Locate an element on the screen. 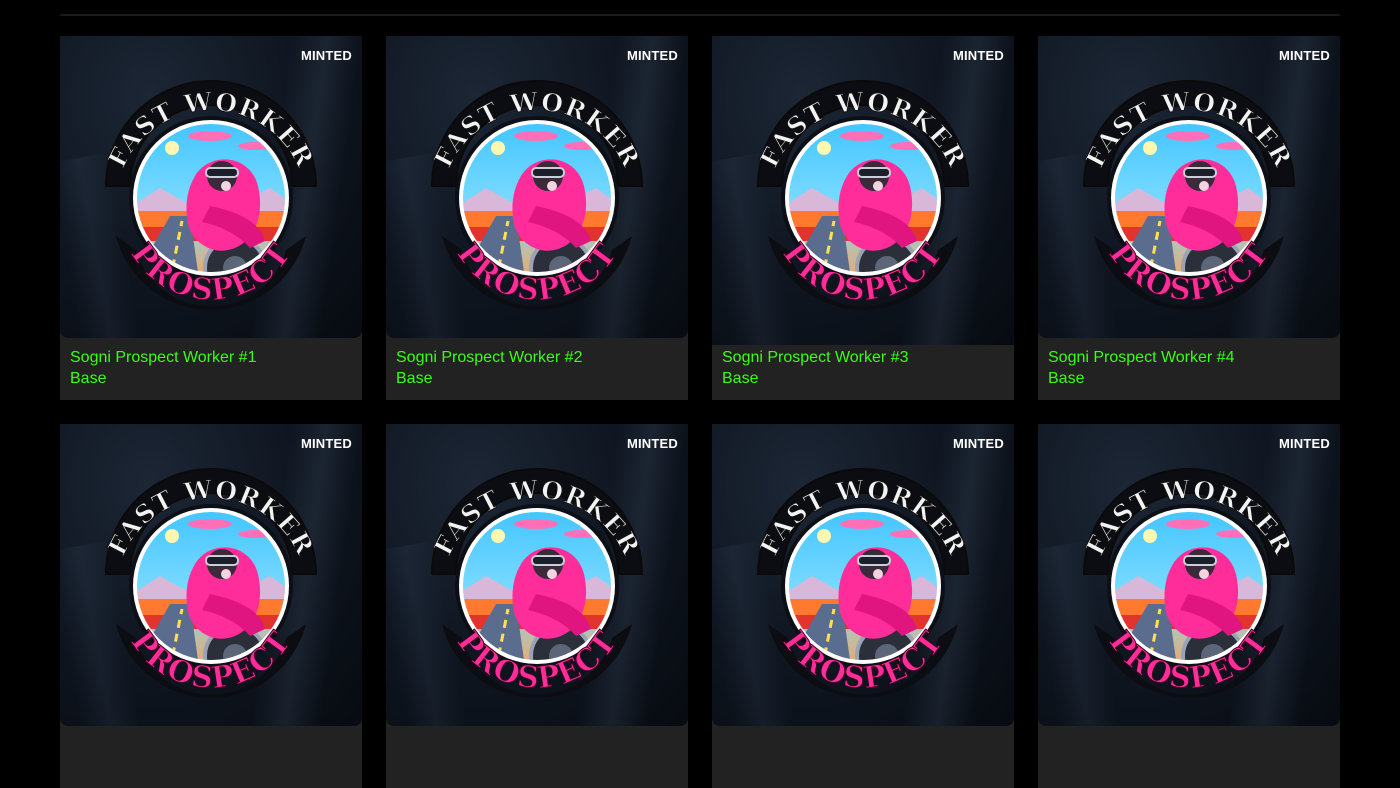  top-divider is located at coordinates (700, 15).